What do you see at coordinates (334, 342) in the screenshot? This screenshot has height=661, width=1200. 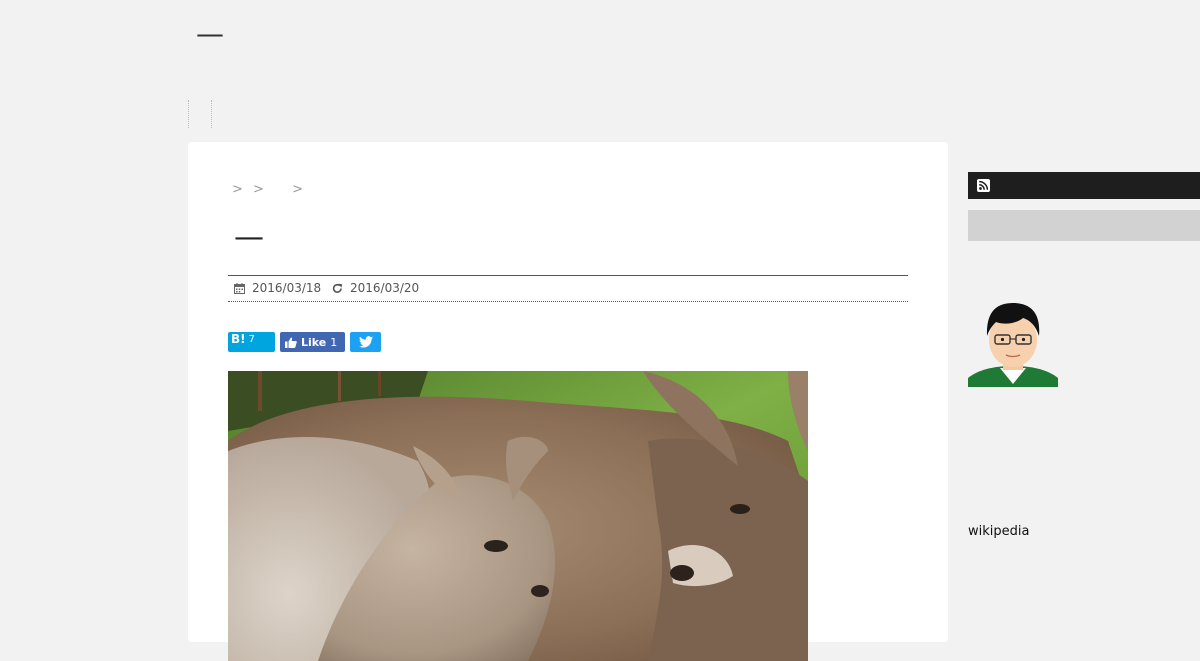 I see `facebook-like-count: 1` at bounding box center [334, 342].